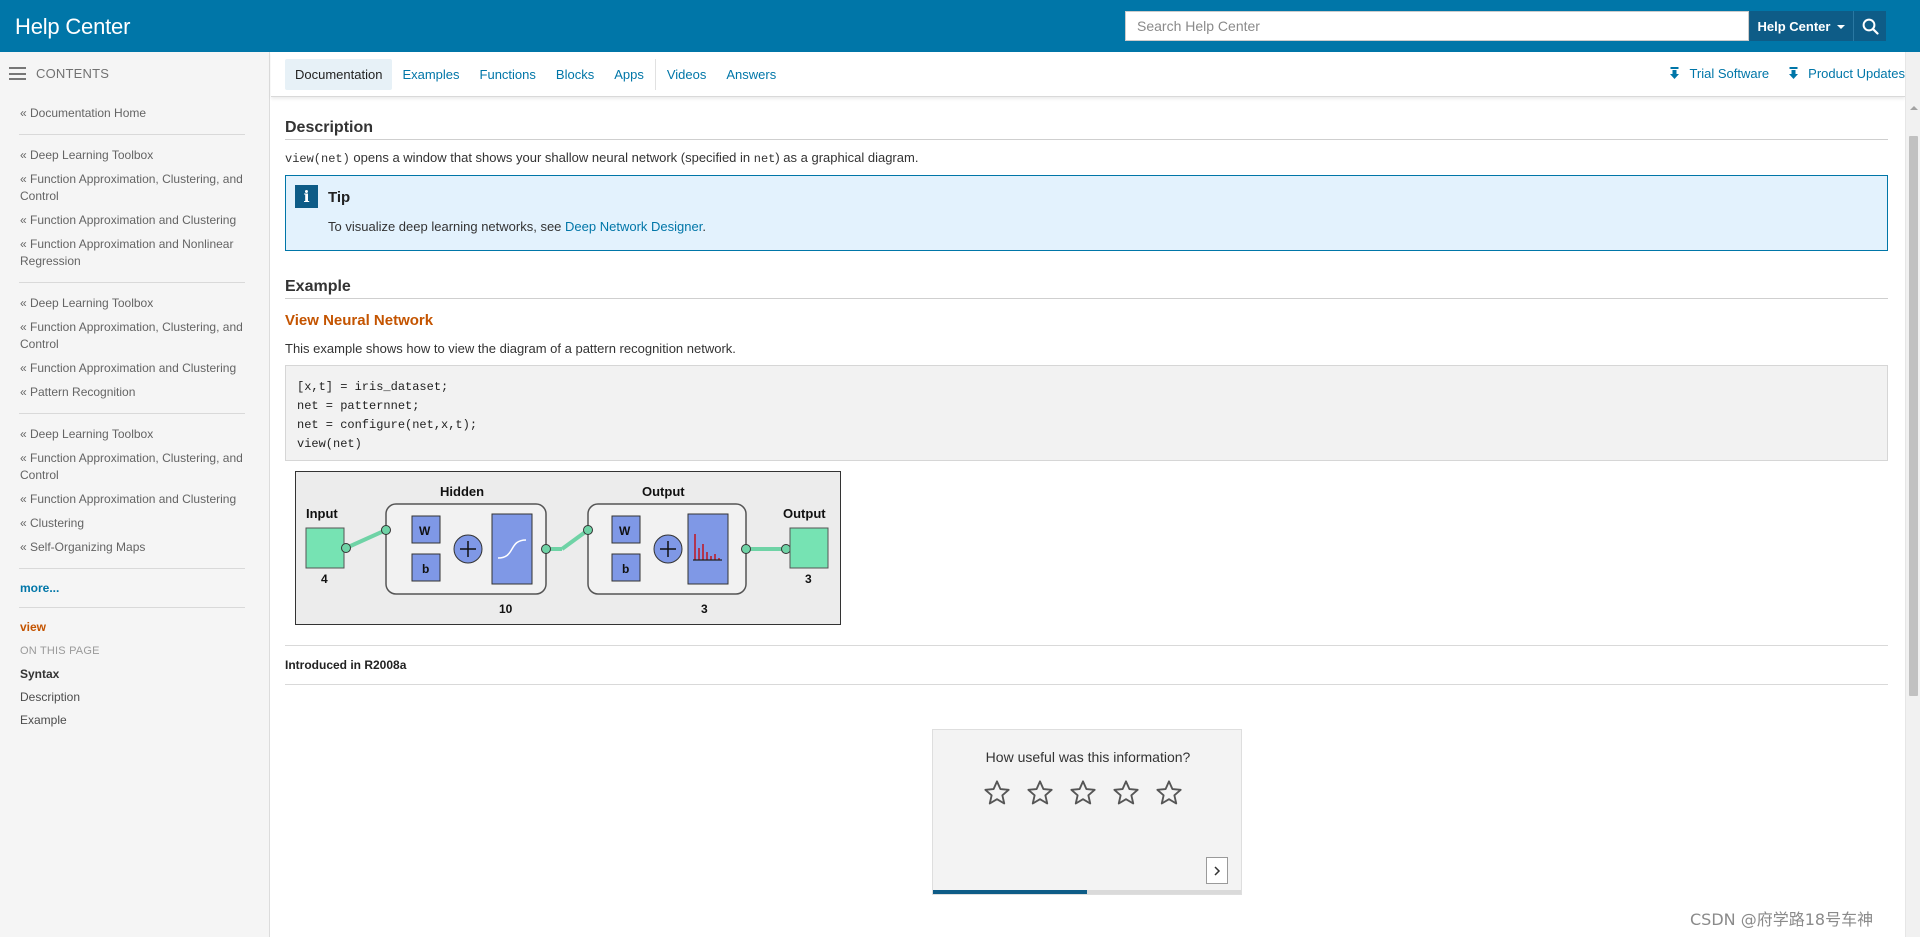  What do you see at coordinates (625, 569) in the screenshot?
I see `output-bias-label: b` at bounding box center [625, 569].